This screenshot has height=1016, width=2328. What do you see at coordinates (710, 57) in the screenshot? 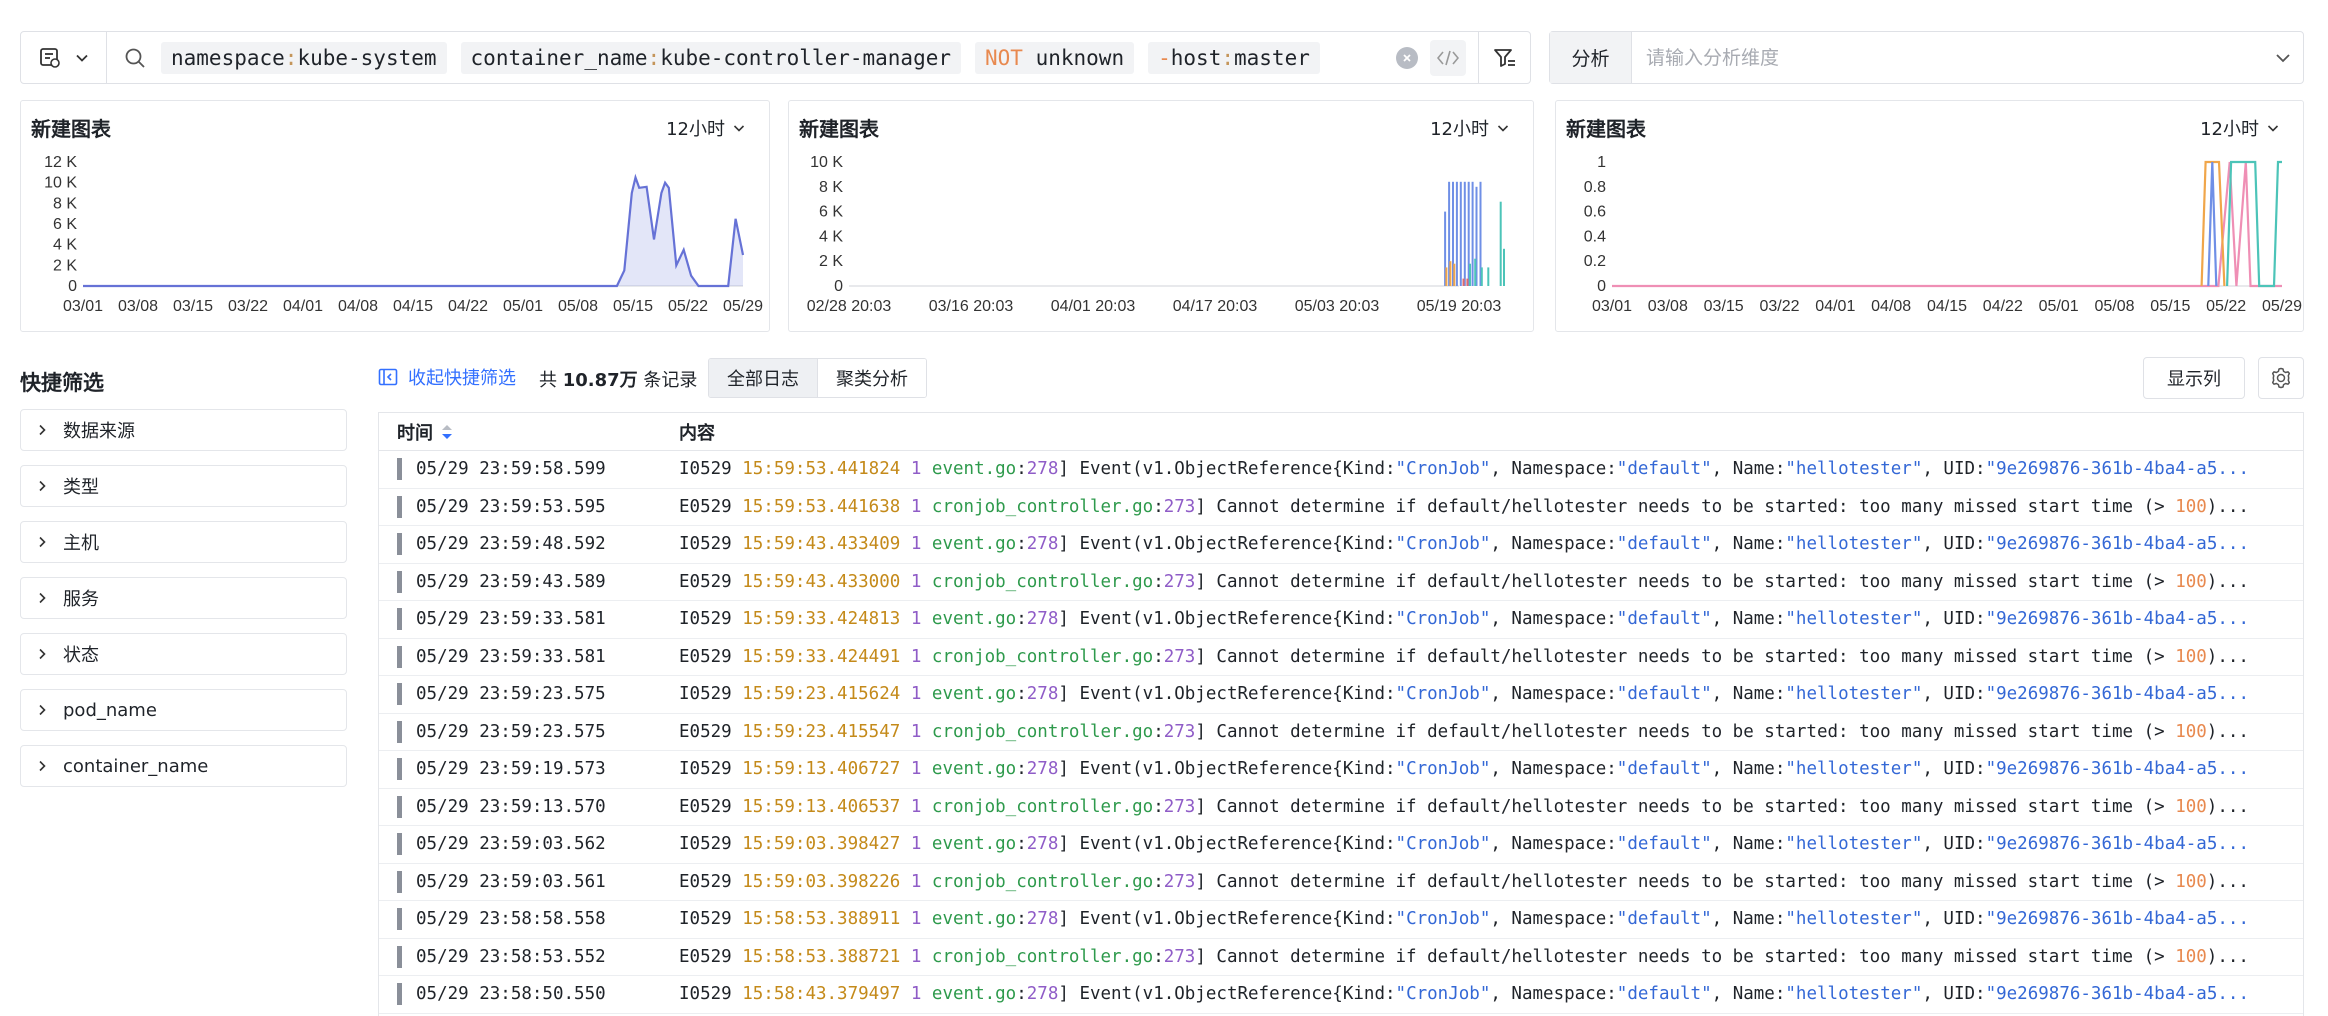
I see `query-token: container_name:kube-controller-manager` at bounding box center [710, 57].